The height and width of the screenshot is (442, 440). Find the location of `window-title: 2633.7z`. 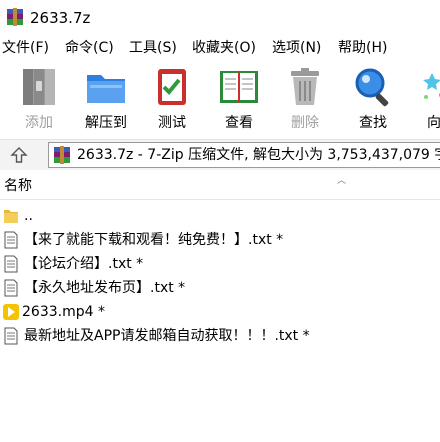

window-title: 2633.7z is located at coordinates (60, 18).